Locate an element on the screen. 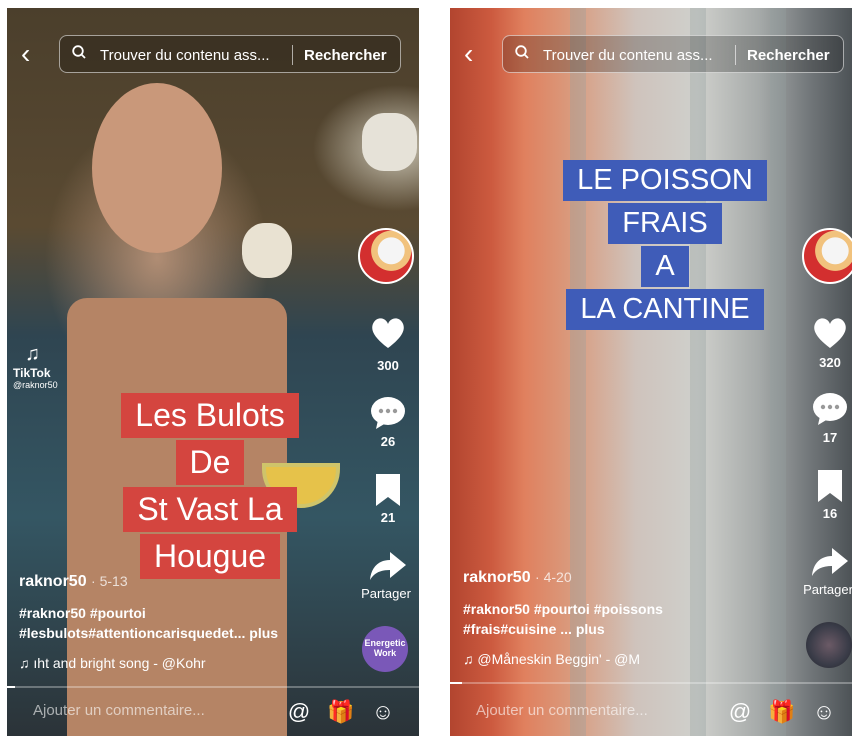  watermark-user: @raknor50 is located at coordinates (35, 385).